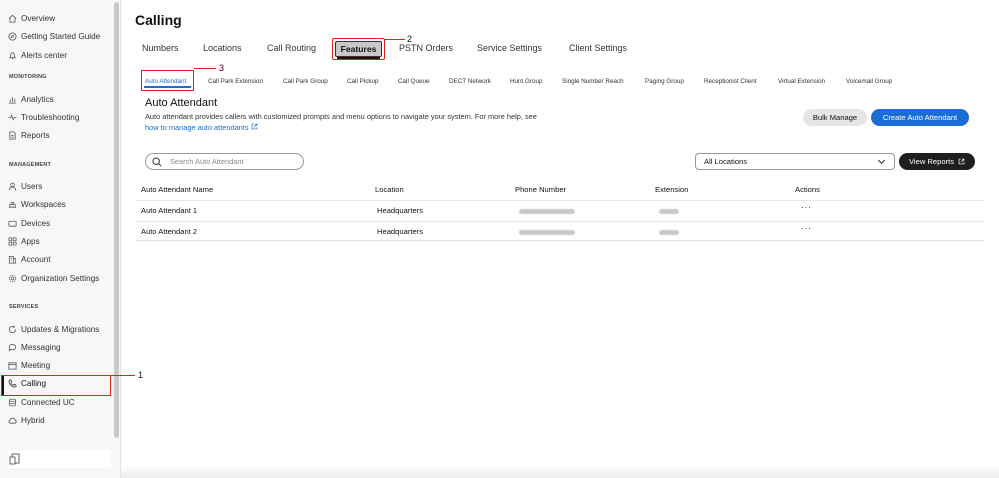 This screenshot has height=478, width=999. What do you see at coordinates (30, 241) in the screenshot?
I see `sidebar-item-label: Apps` at bounding box center [30, 241].